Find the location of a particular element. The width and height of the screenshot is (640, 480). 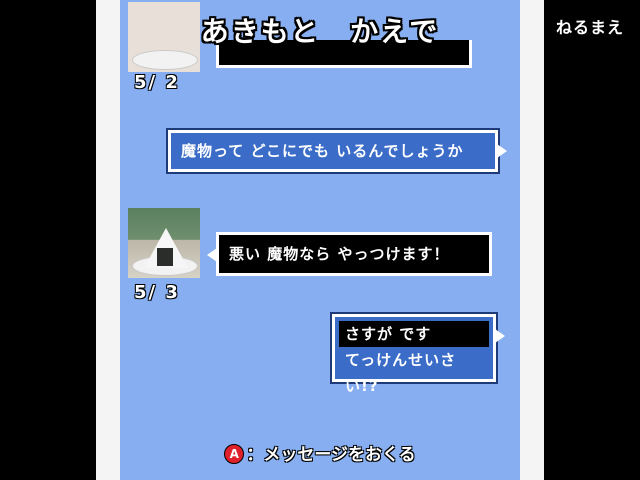

sent-message-bubble: 魔物って どこにでも いるんでしょうか is located at coordinates (337, 151).